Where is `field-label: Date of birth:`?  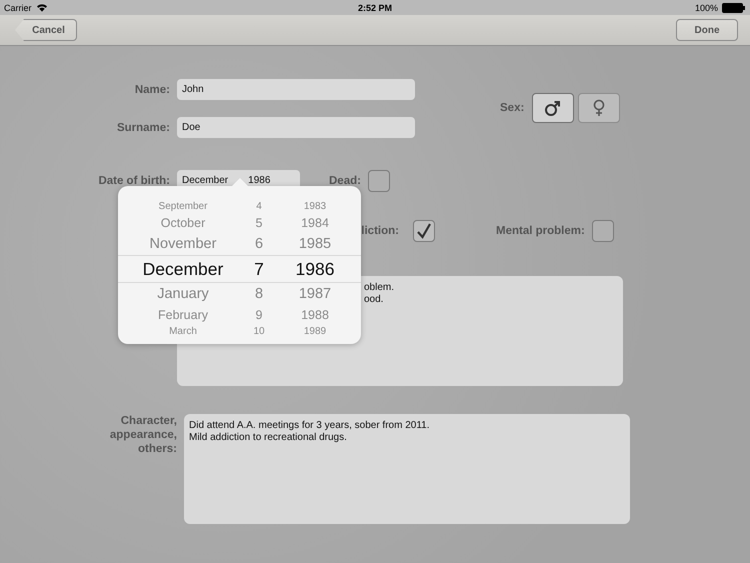
field-label: Date of birth: is located at coordinates (133, 180).